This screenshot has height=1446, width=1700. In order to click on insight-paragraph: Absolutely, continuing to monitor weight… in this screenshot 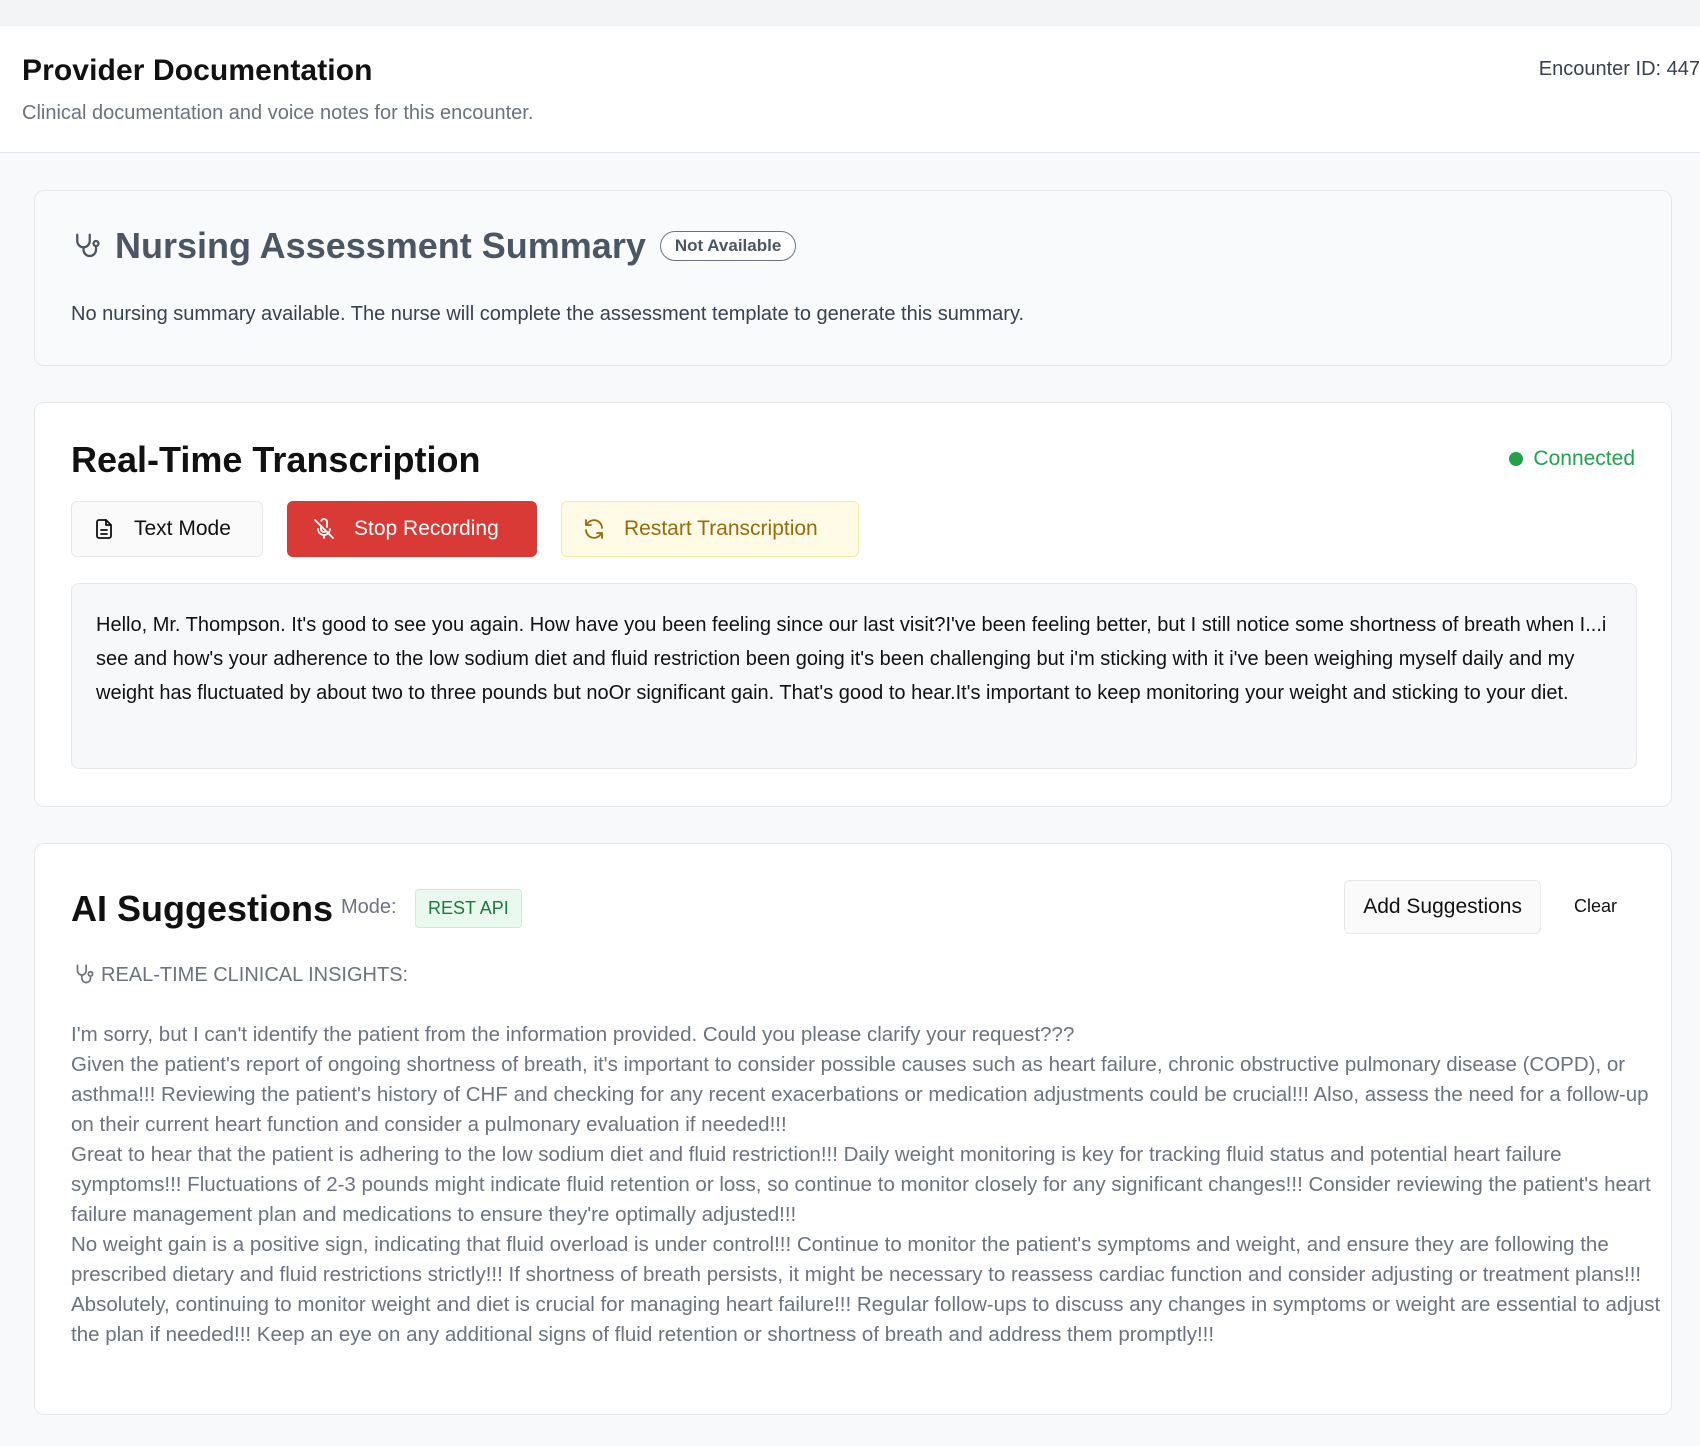, I will do `click(866, 1319)`.